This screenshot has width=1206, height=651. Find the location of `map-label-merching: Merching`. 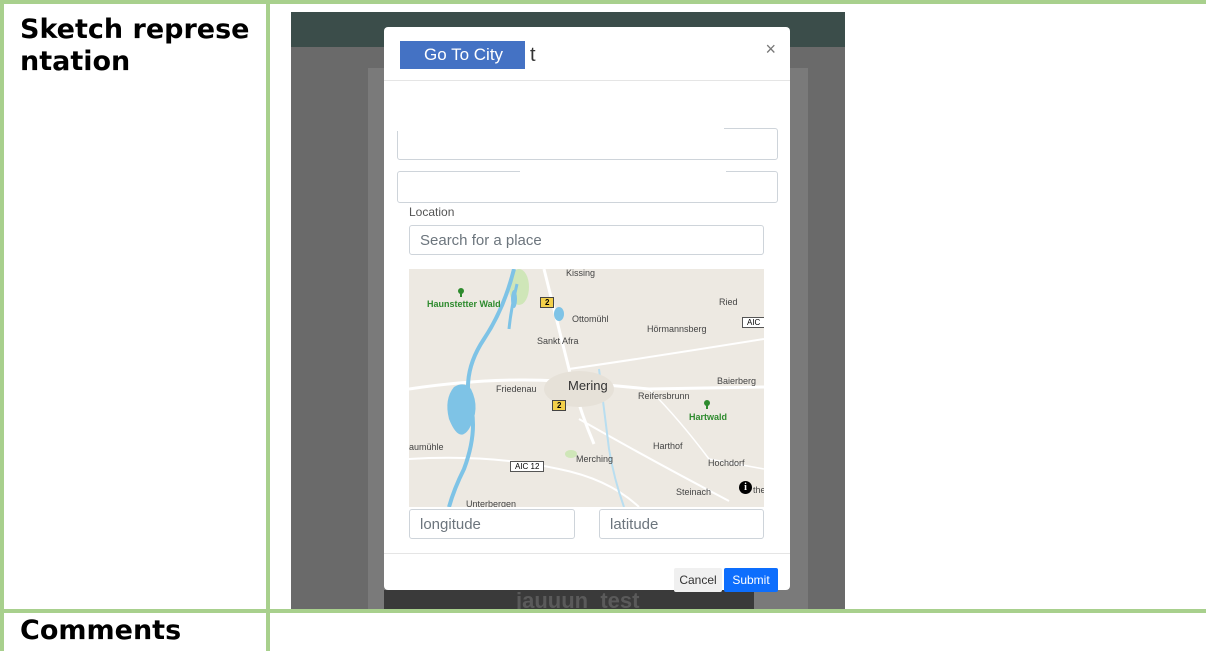

map-label-merching: Merching is located at coordinates (595, 459).